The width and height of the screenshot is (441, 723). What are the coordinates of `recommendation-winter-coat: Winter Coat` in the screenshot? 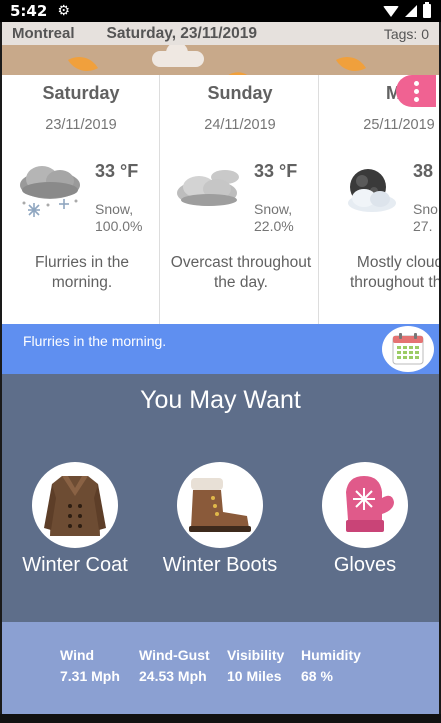 It's located at (75, 522).